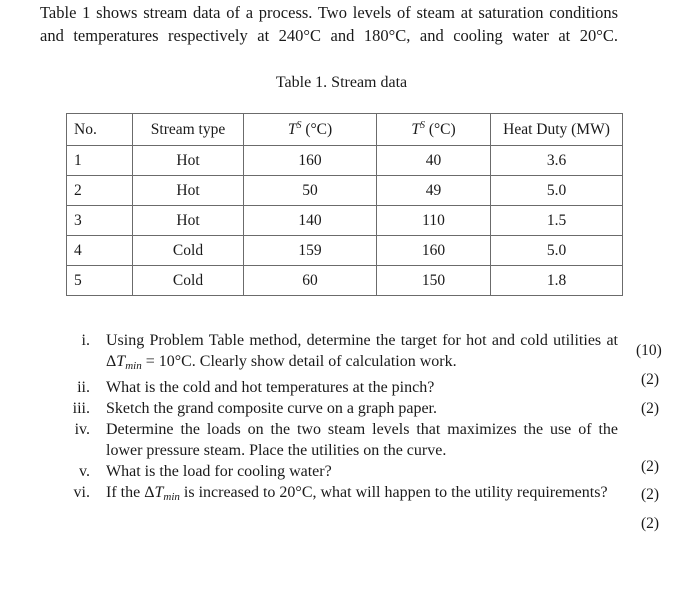 The image size is (700, 596). I want to click on delta-t-symbol: T, so click(121, 361).